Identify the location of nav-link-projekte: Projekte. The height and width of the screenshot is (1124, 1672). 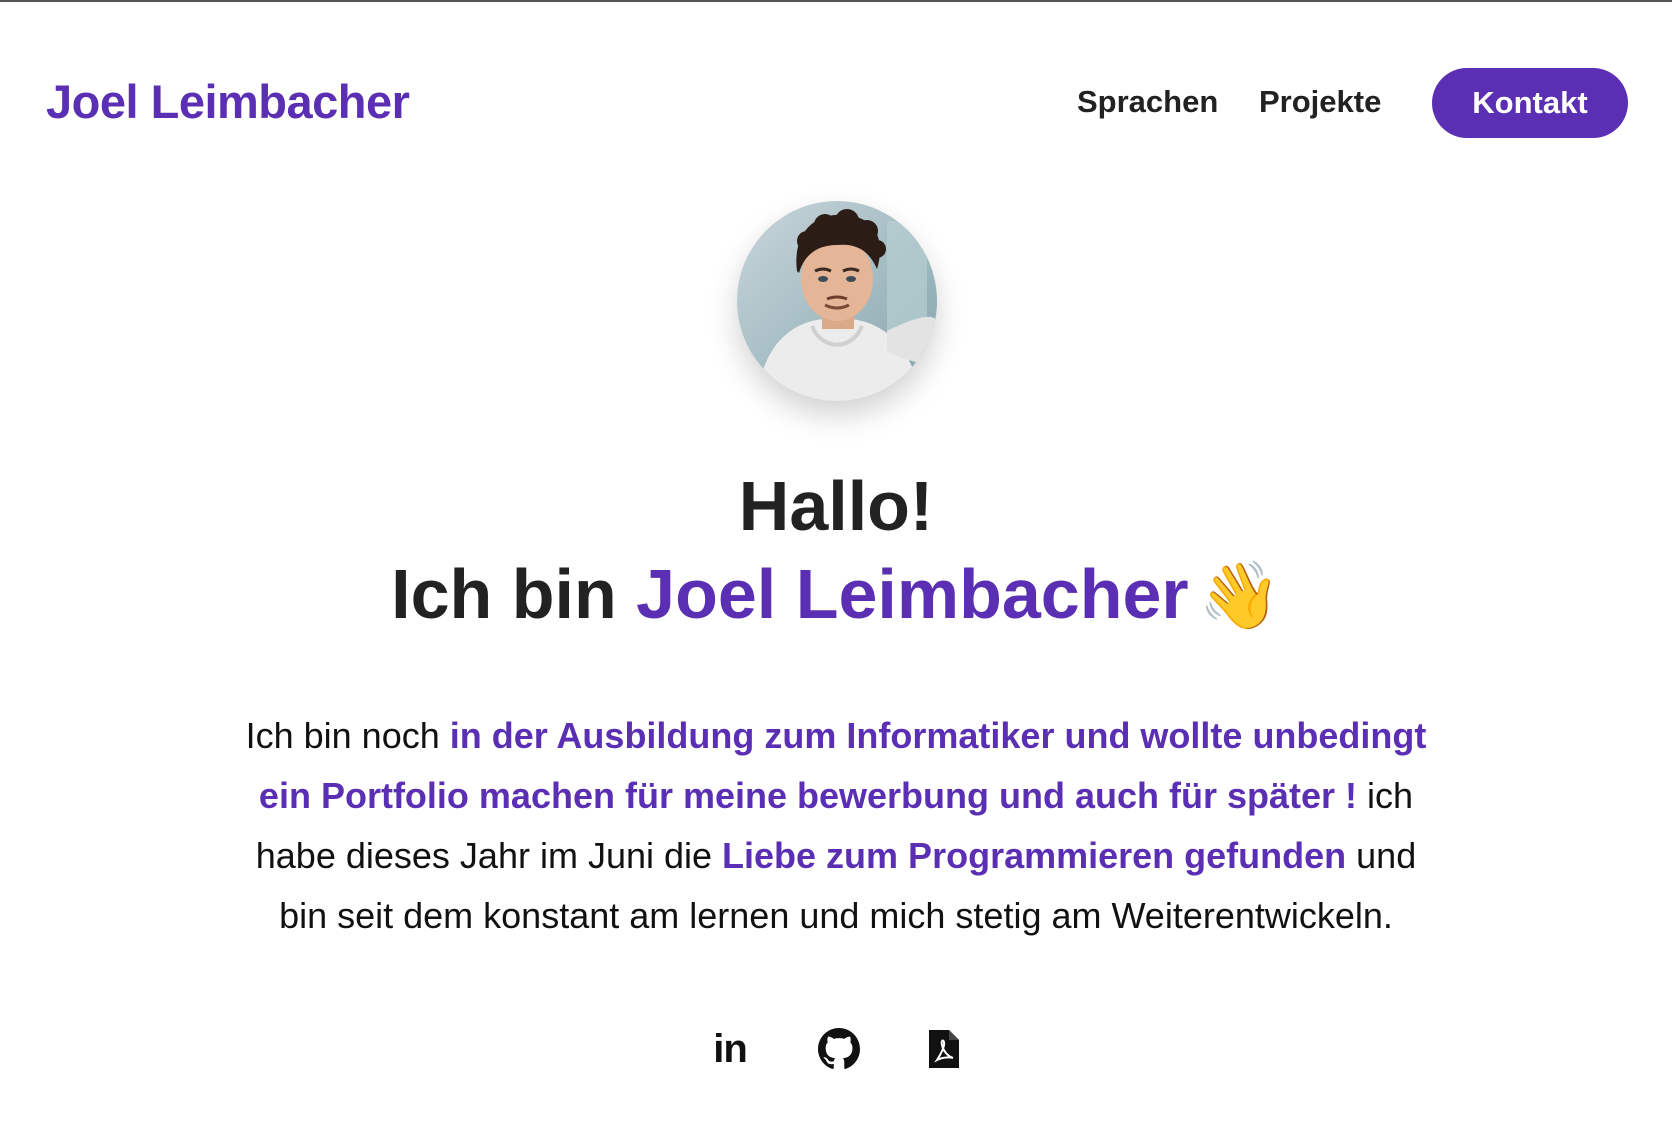
(1320, 102).